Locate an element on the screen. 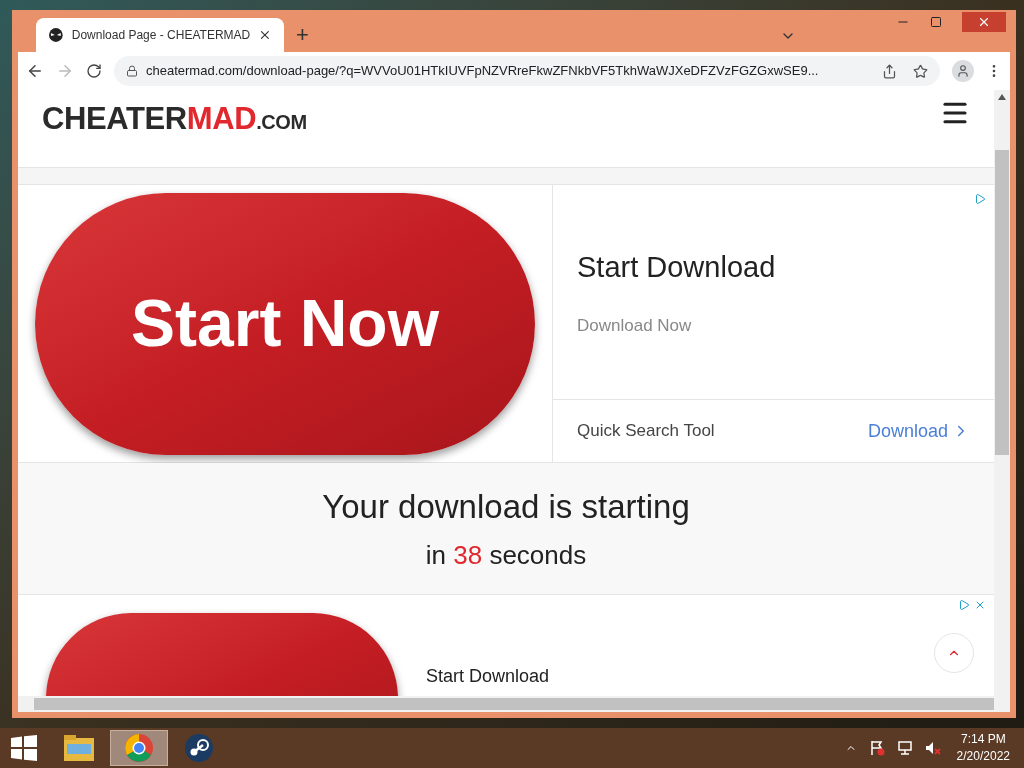 The width and height of the screenshot is (1024, 768). mask-icon is located at coordinates (56, 35).